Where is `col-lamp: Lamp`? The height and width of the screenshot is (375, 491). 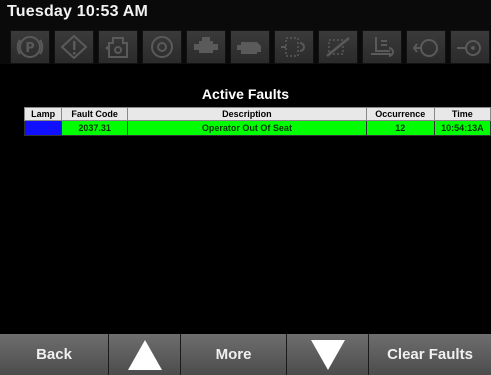 col-lamp: Lamp is located at coordinates (43, 114).